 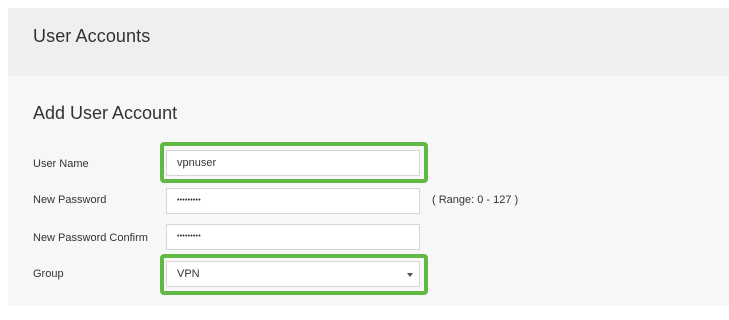 What do you see at coordinates (293, 201) in the screenshot?
I see `new-password-input: •••••••••` at bounding box center [293, 201].